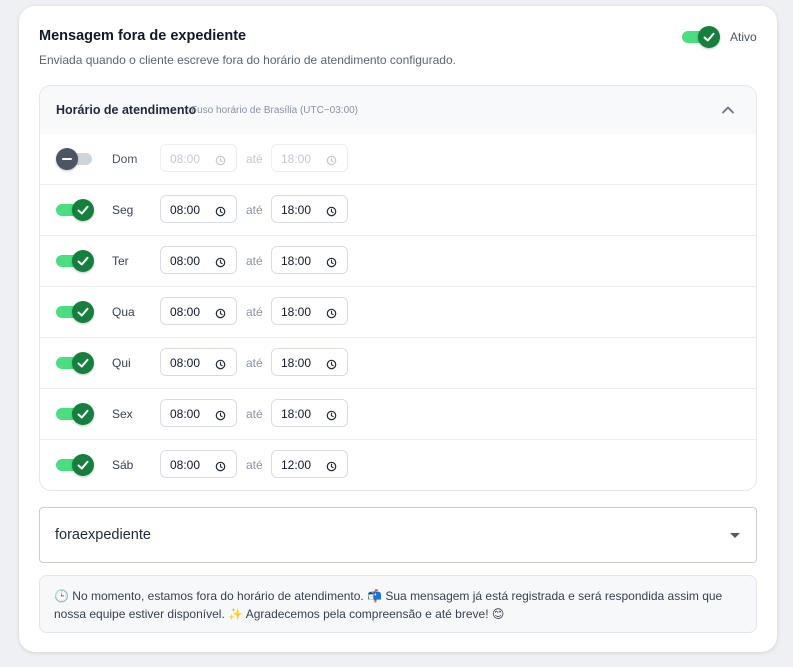 This screenshot has width=793, height=667. Describe the element at coordinates (123, 465) in the screenshot. I see `day-label: Sáb` at that location.